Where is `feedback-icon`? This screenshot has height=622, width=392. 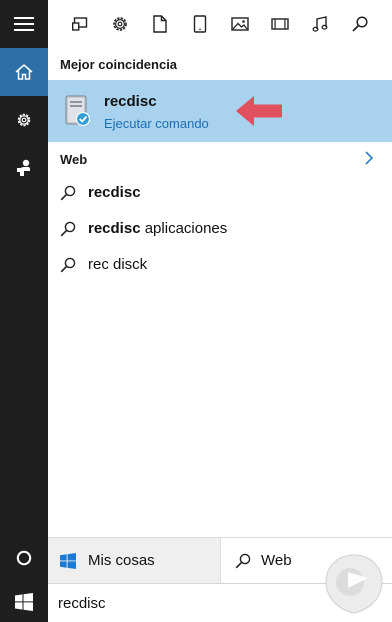 feedback-icon is located at coordinates (23, 167).